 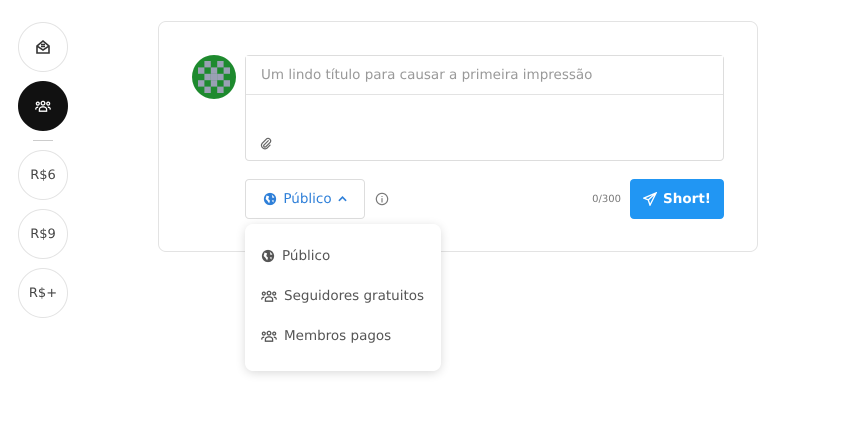 I want to click on envelope-icon, so click(x=43, y=47).